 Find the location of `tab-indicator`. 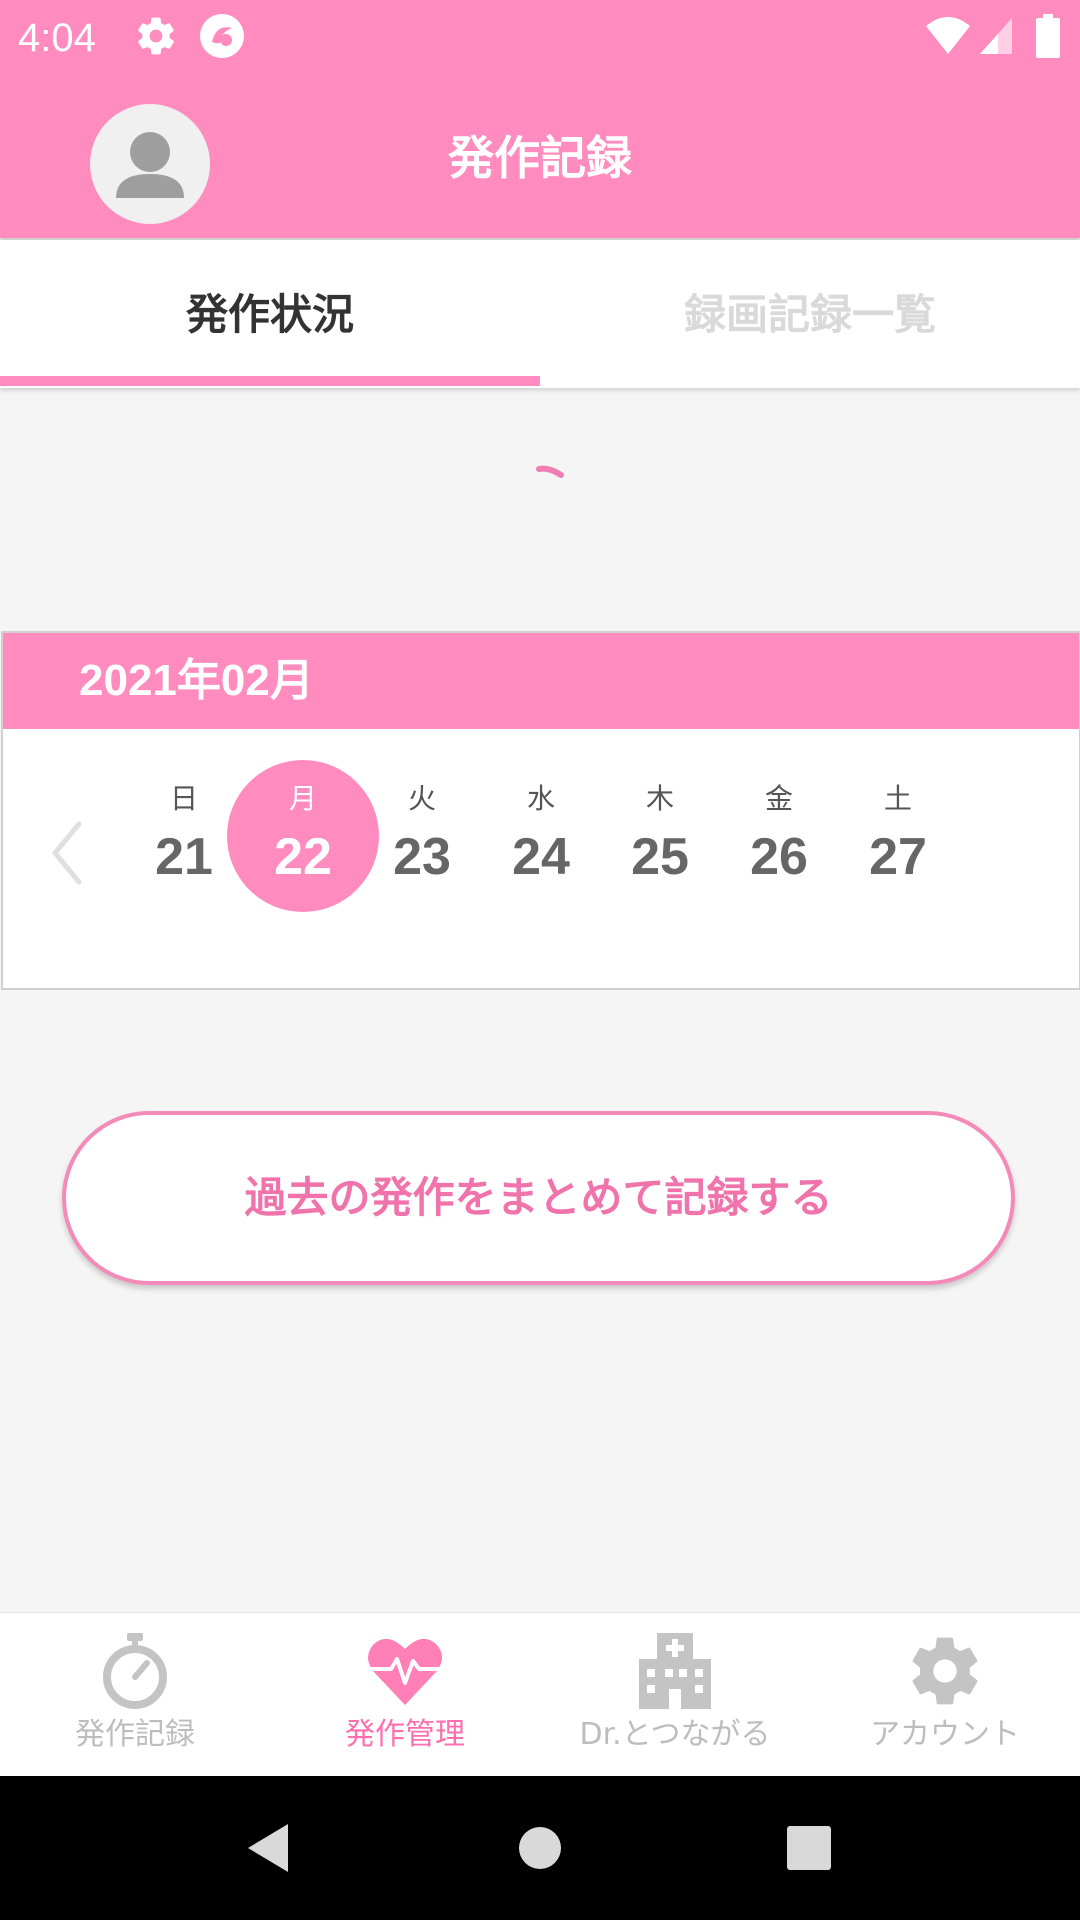

tab-indicator is located at coordinates (270, 381).